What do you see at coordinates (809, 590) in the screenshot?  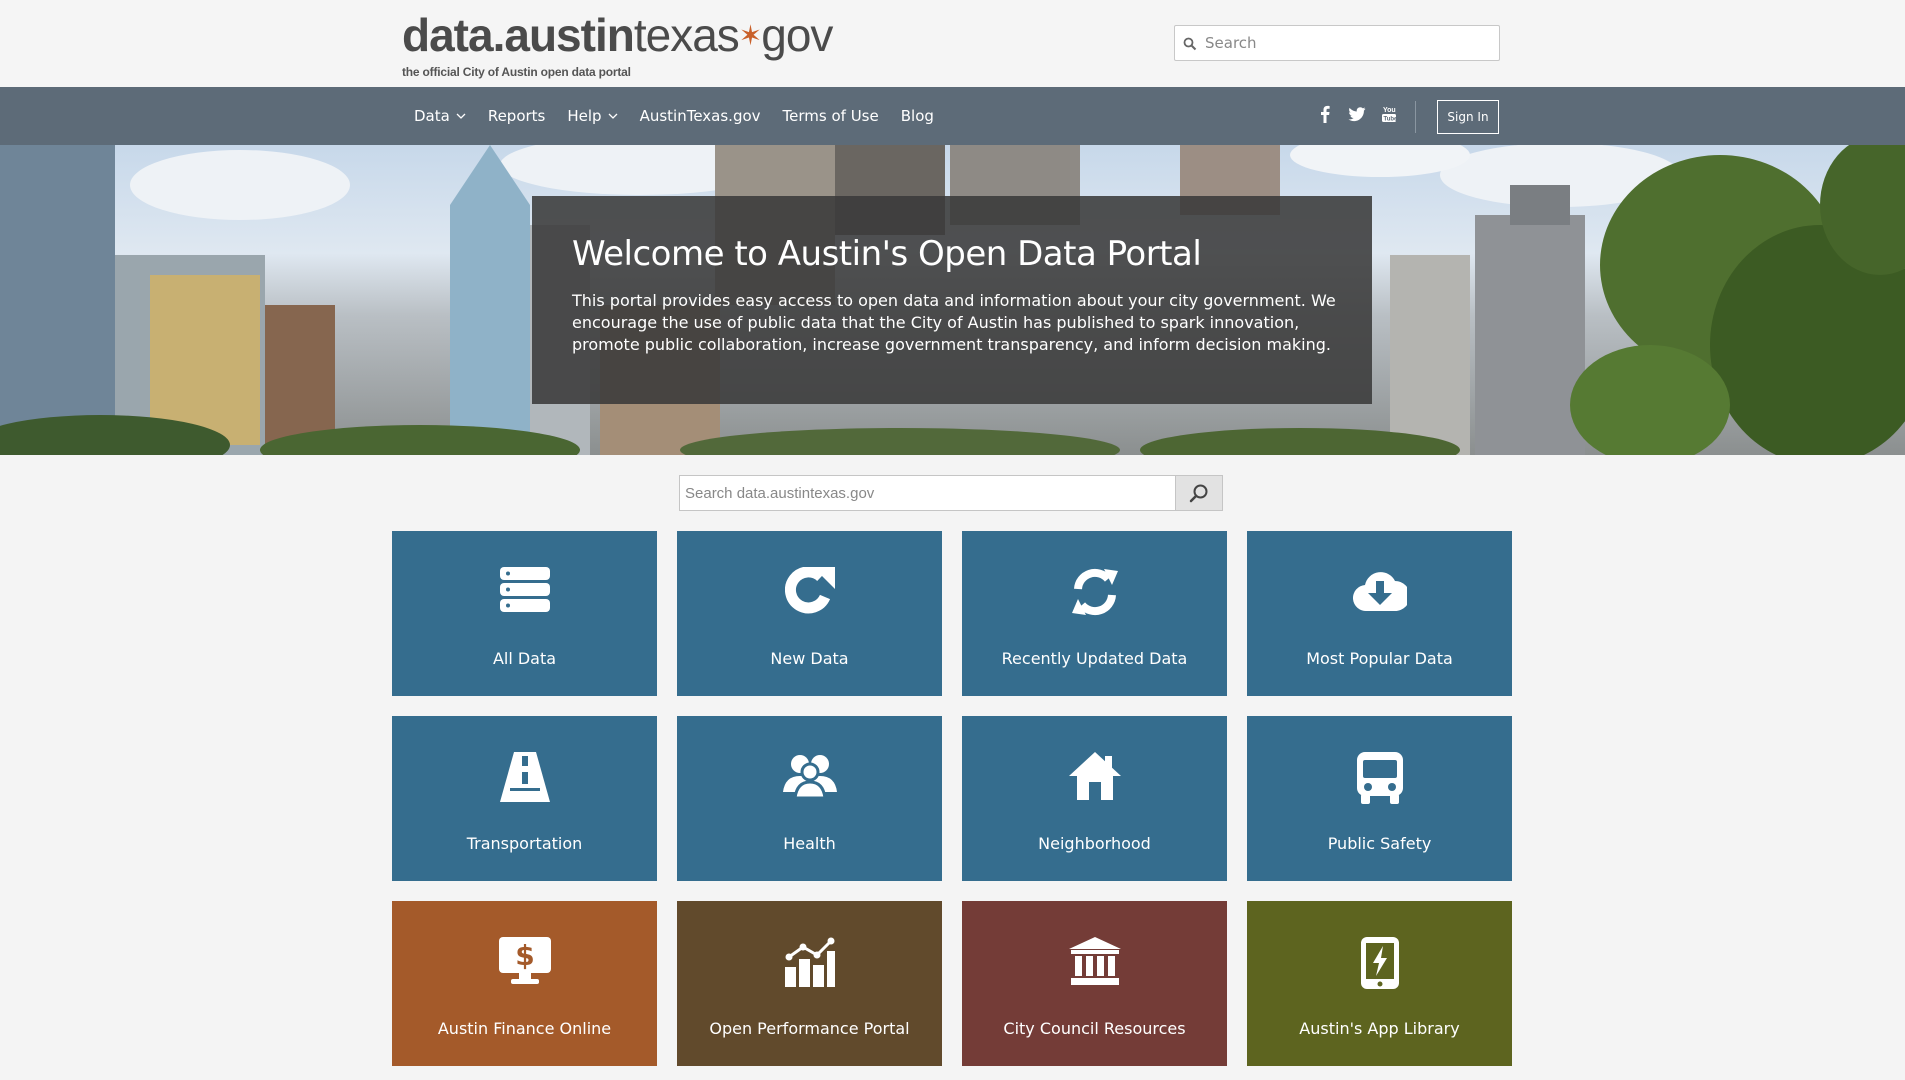 I see `refresh-arrow-icon` at bounding box center [809, 590].